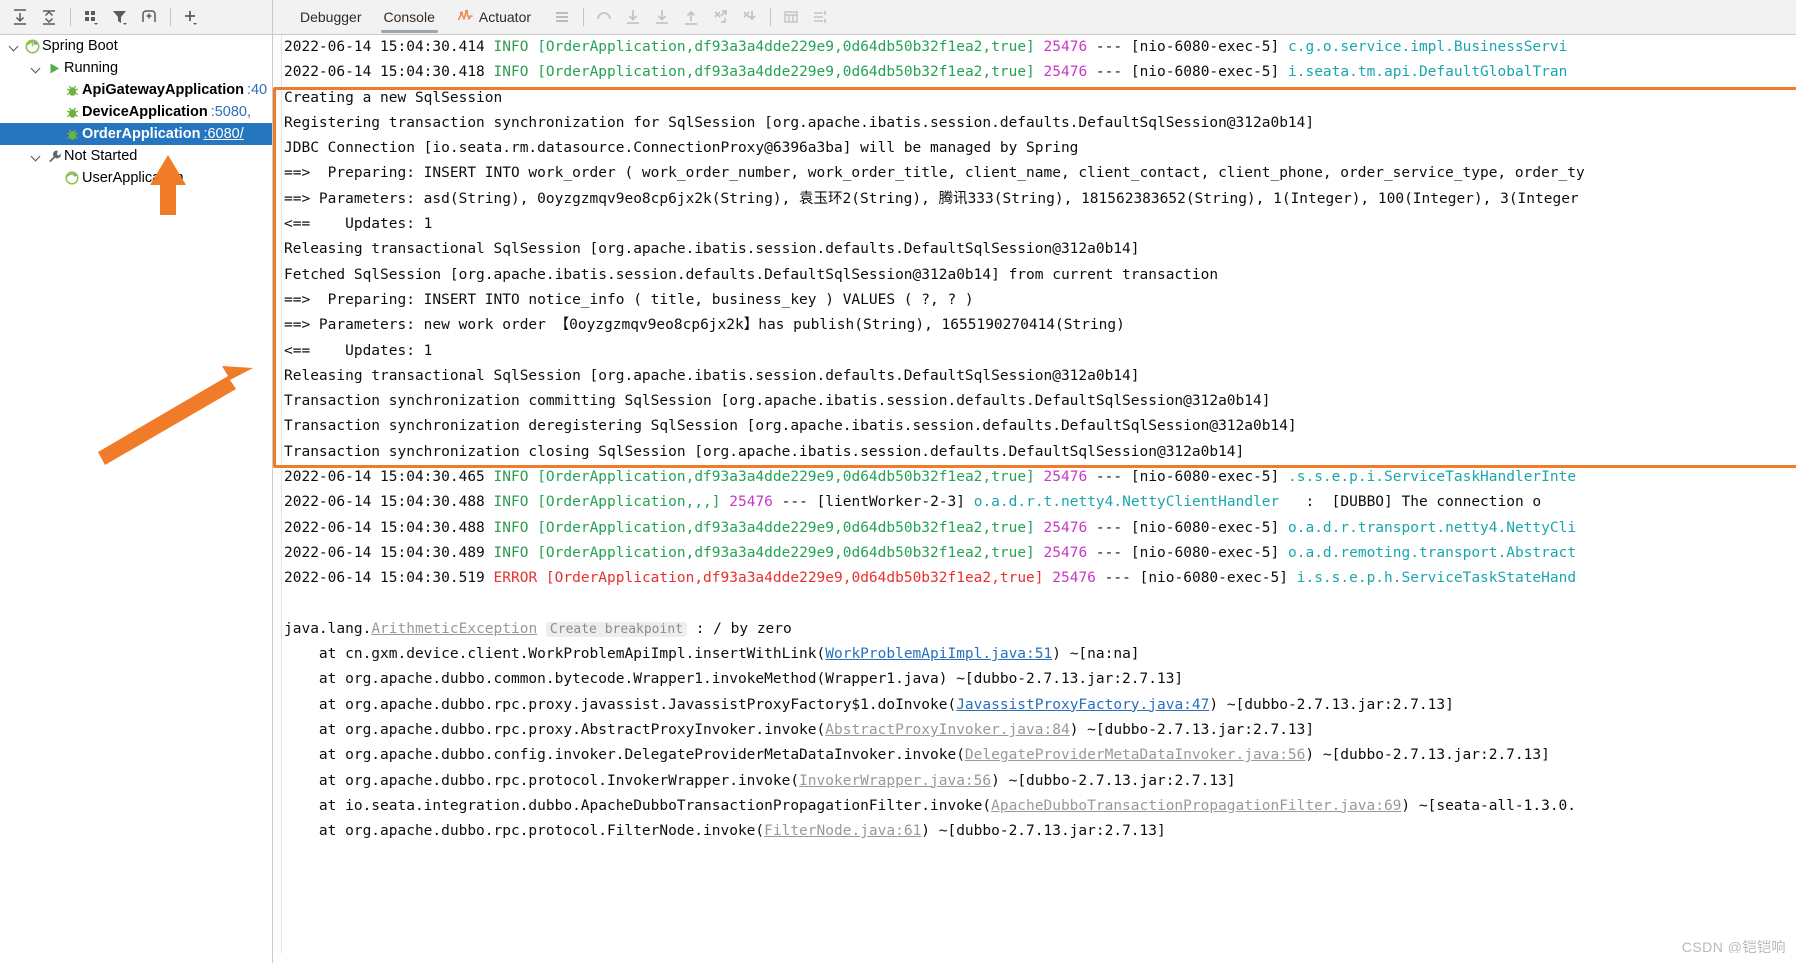 Image resolution: width=1796 pixels, height=963 pixels. I want to click on tab-console: Console, so click(409, 17).